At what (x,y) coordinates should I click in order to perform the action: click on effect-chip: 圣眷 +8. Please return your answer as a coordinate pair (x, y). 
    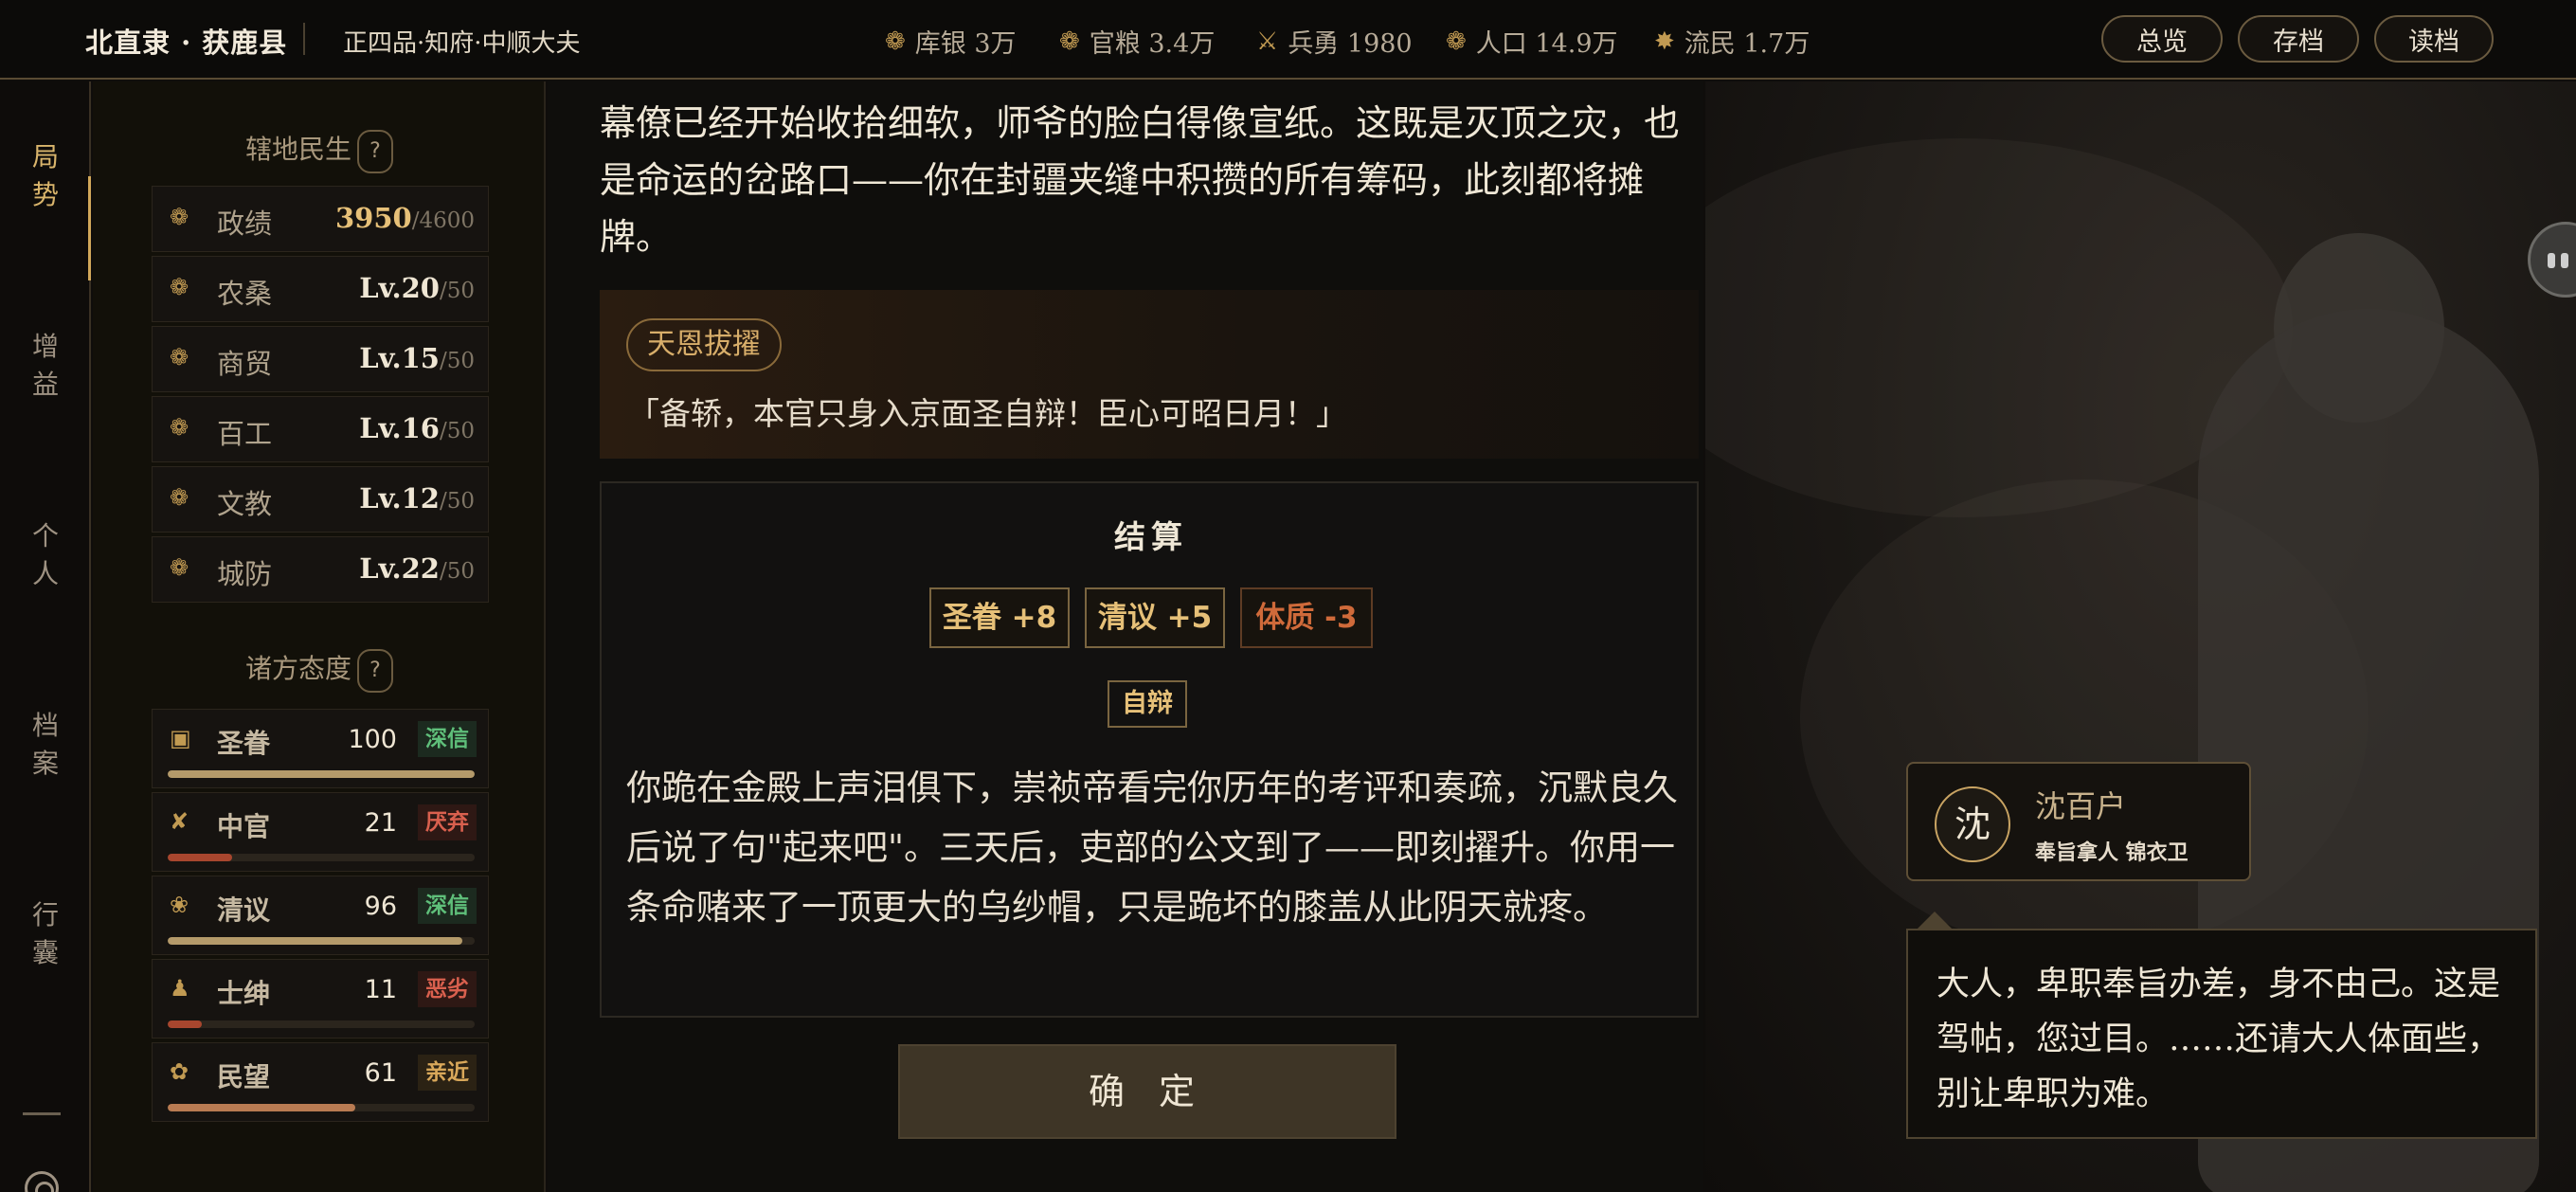
    Looking at the image, I should click on (999, 617).